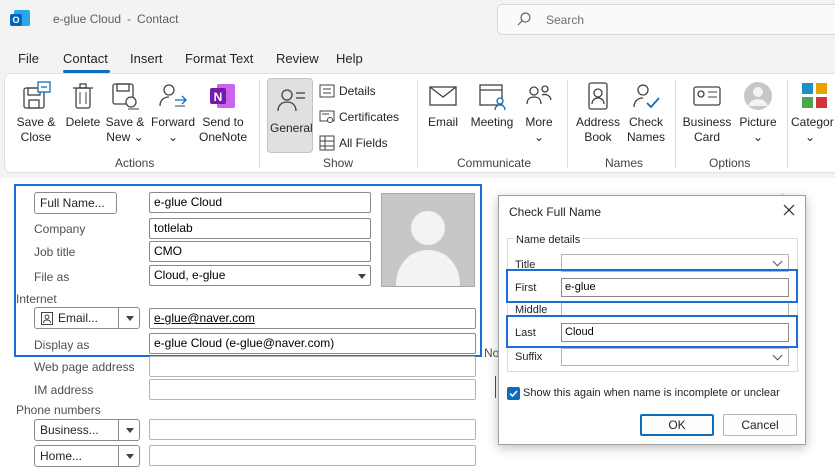  I want to click on forward-icon, so click(173, 95).